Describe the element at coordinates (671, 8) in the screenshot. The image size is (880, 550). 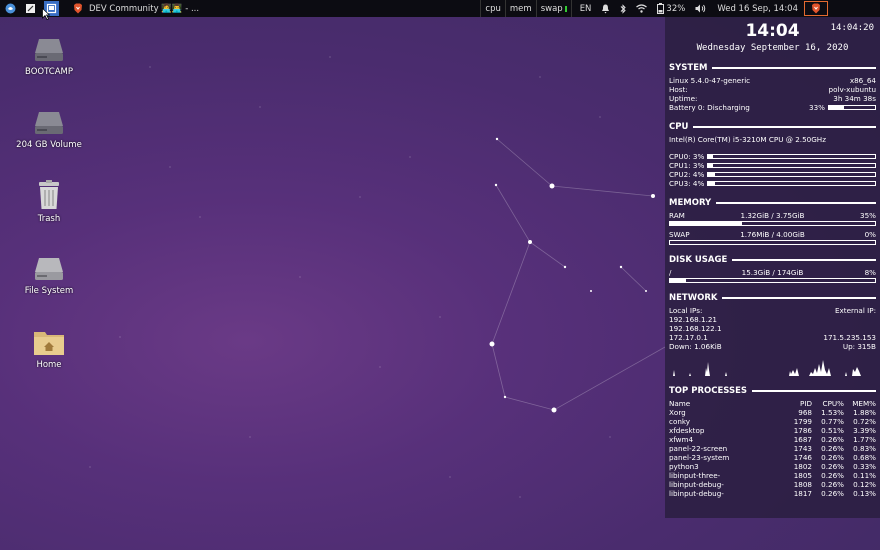
I see `battery-indicator: 32%` at that location.